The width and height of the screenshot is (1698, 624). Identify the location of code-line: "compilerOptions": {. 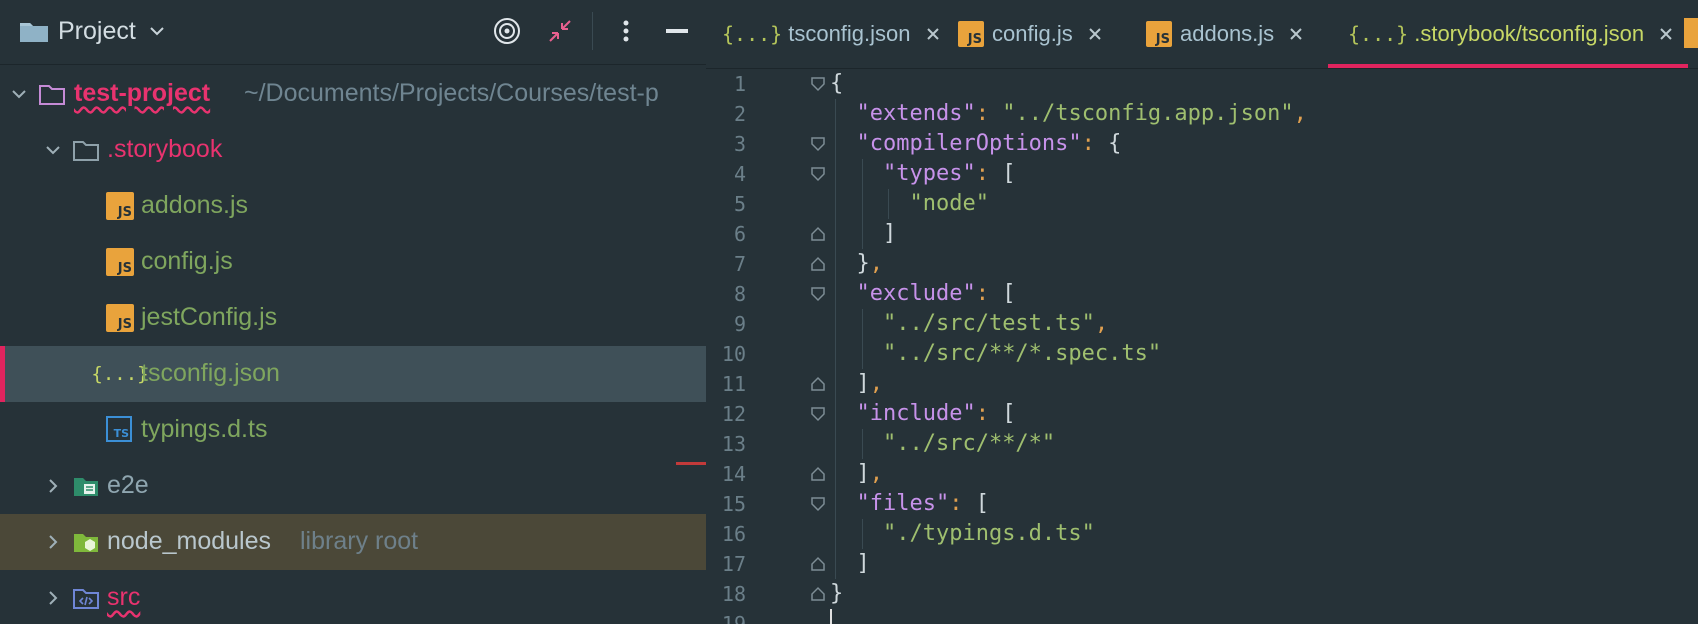
(976, 144).